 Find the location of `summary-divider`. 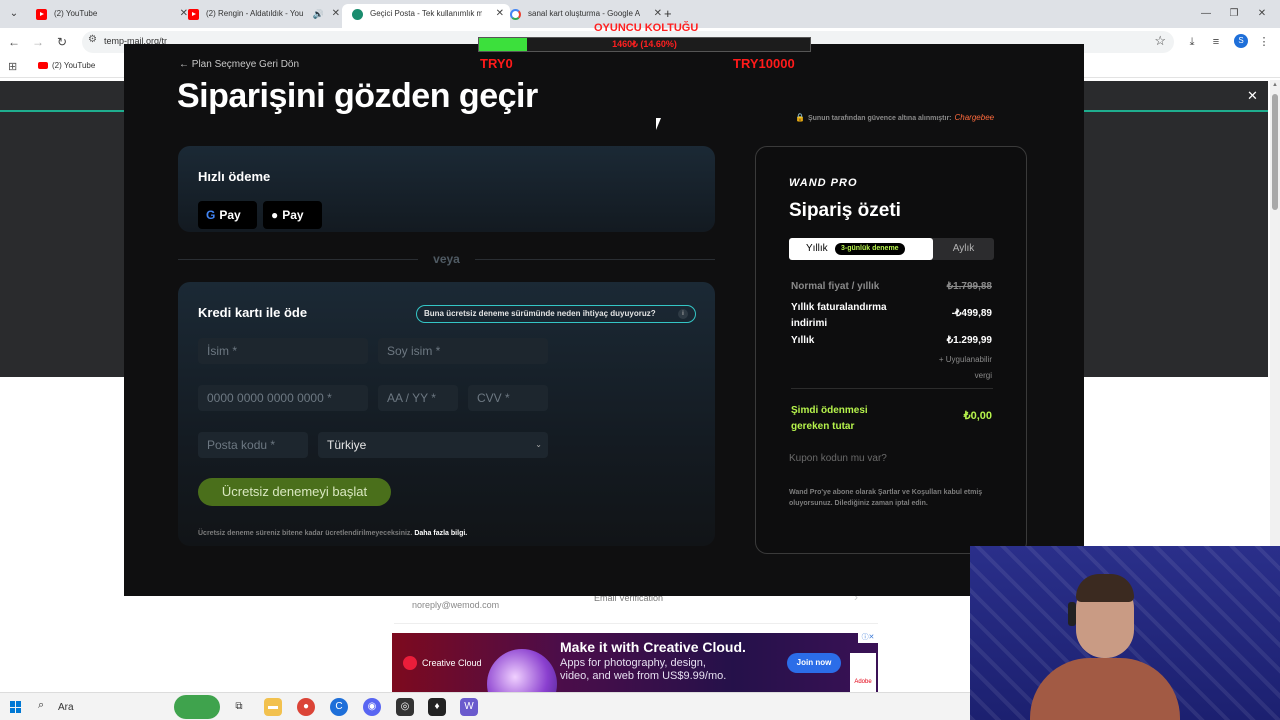

summary-divider is located at coordinates (892, 388).